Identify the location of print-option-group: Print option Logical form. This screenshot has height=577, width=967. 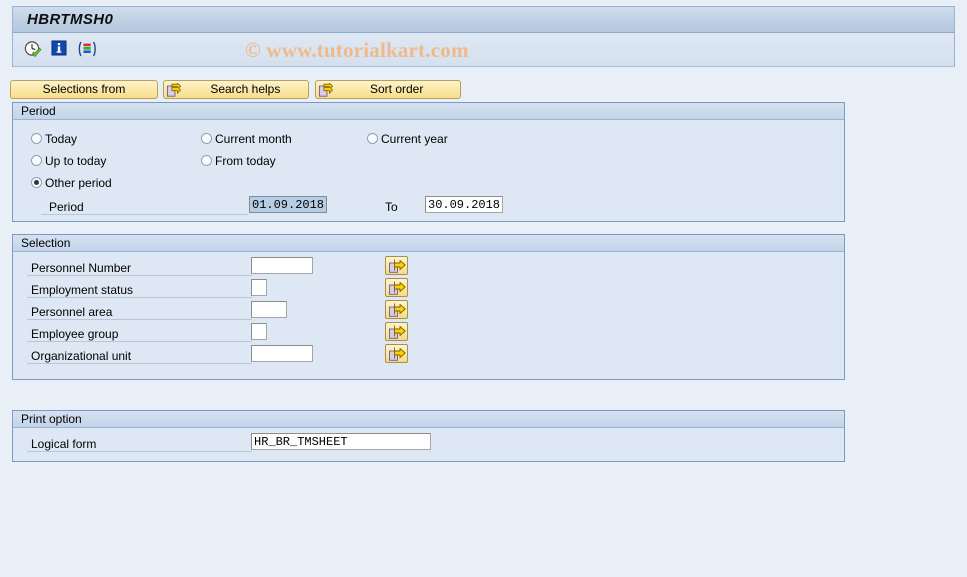
(428, 436).